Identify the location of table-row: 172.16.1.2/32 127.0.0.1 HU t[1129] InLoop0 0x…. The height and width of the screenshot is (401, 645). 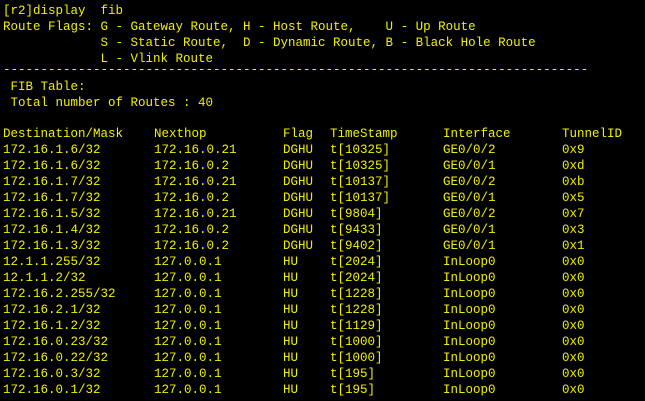
(322, 326).